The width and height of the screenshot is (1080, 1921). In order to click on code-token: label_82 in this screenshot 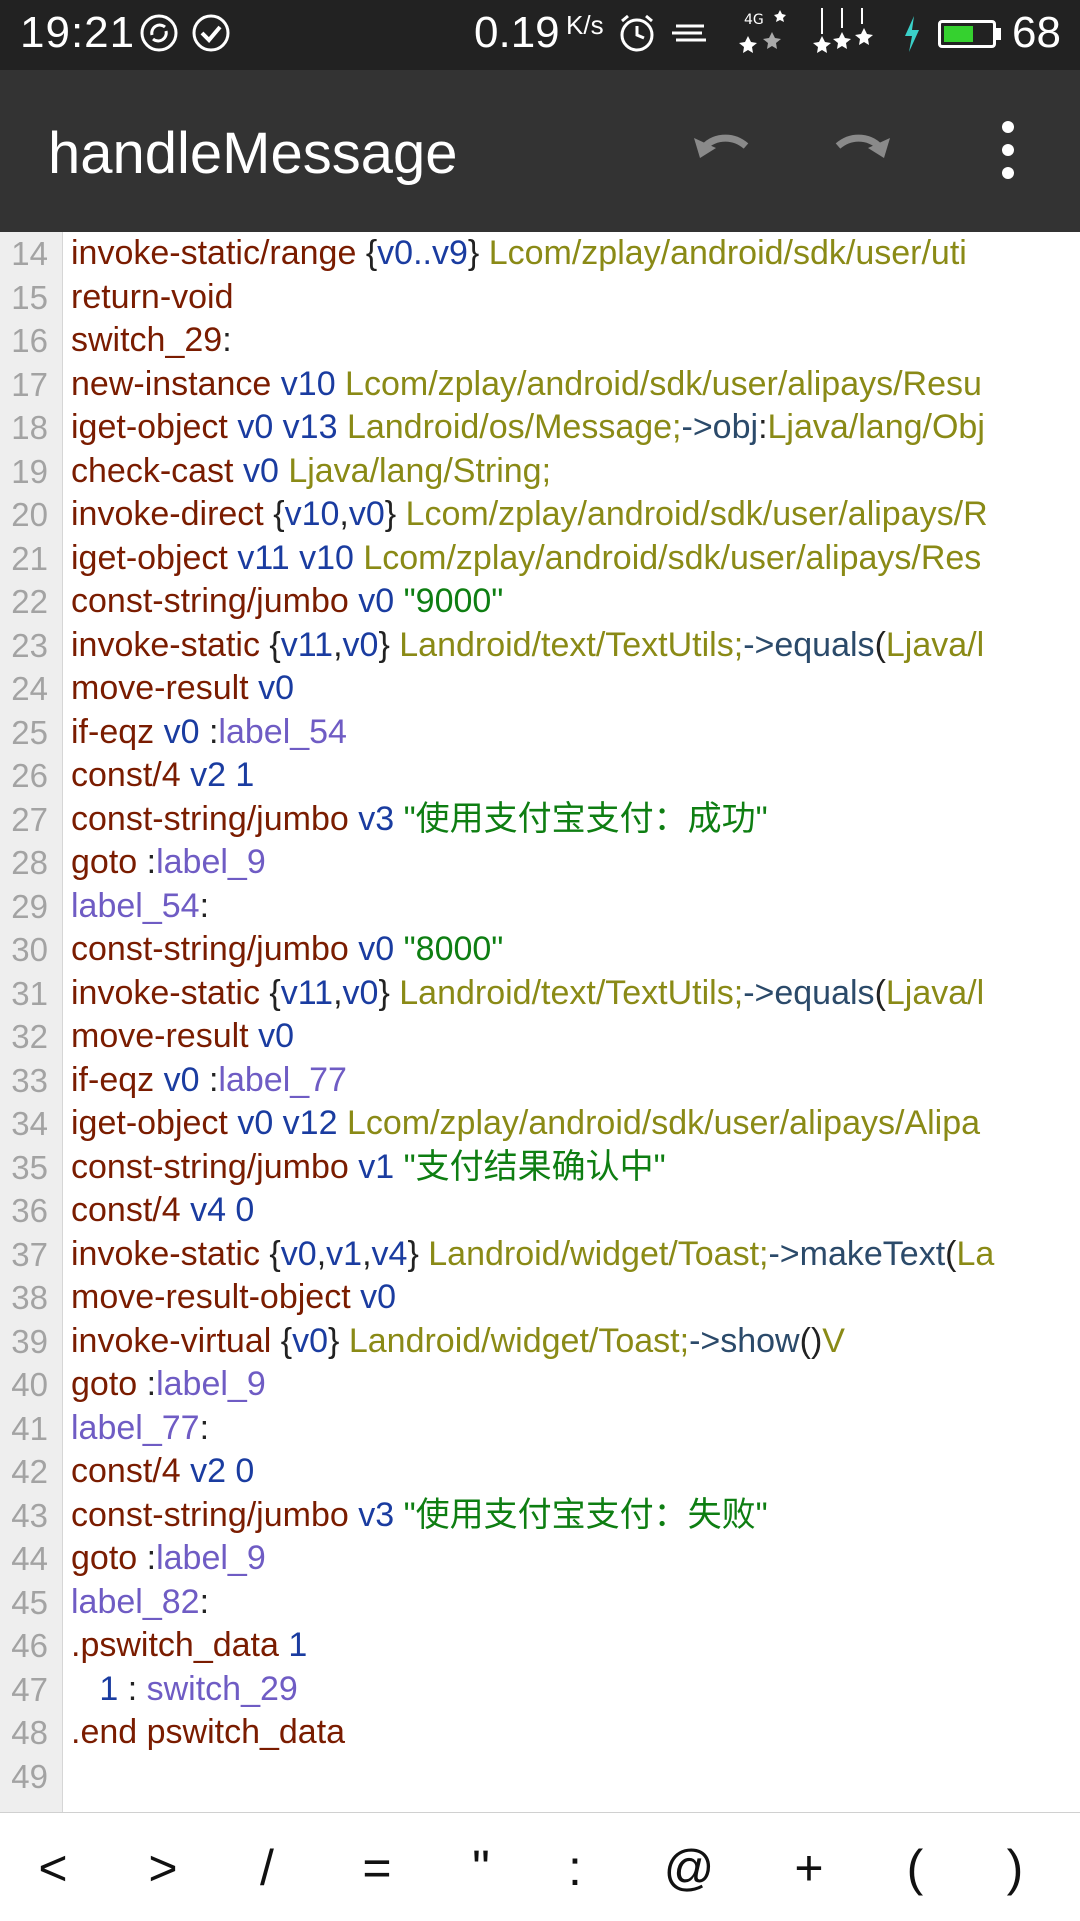, I will do `click(135, 1601)`.